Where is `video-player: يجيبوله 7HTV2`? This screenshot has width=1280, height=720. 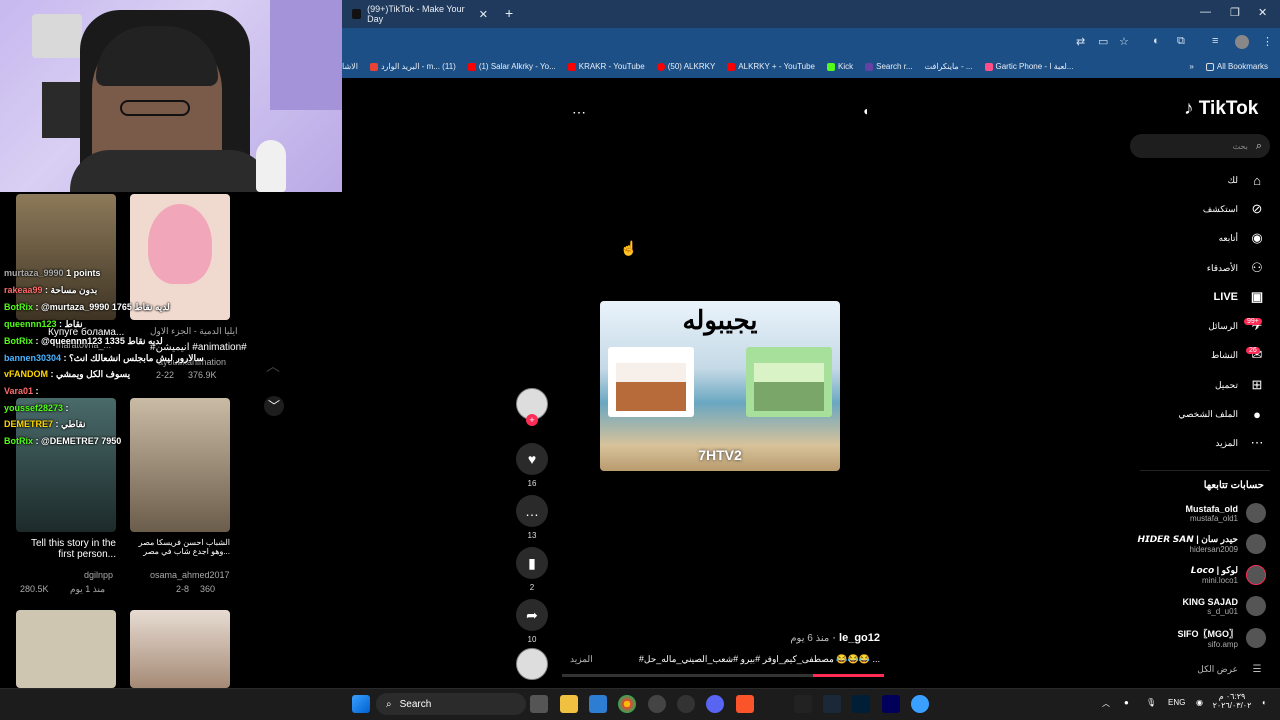
video-player: يجيبوله 7HTV2 is located at coordinates (720, 386).